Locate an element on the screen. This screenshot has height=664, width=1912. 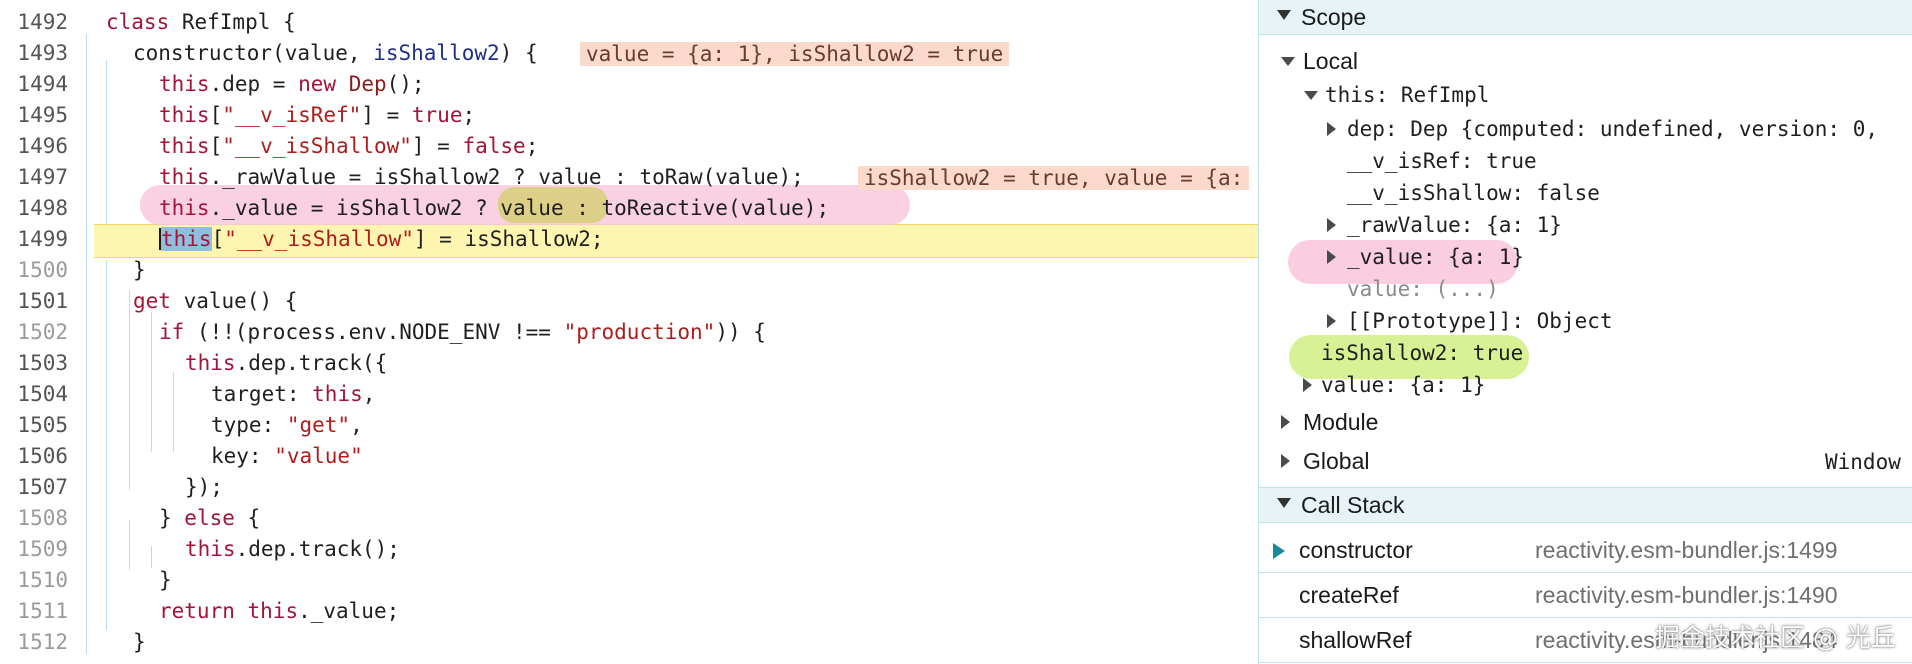
scope-rawValue-row: _rawValue: {a: 1} is located at coordinates (1454, 225).